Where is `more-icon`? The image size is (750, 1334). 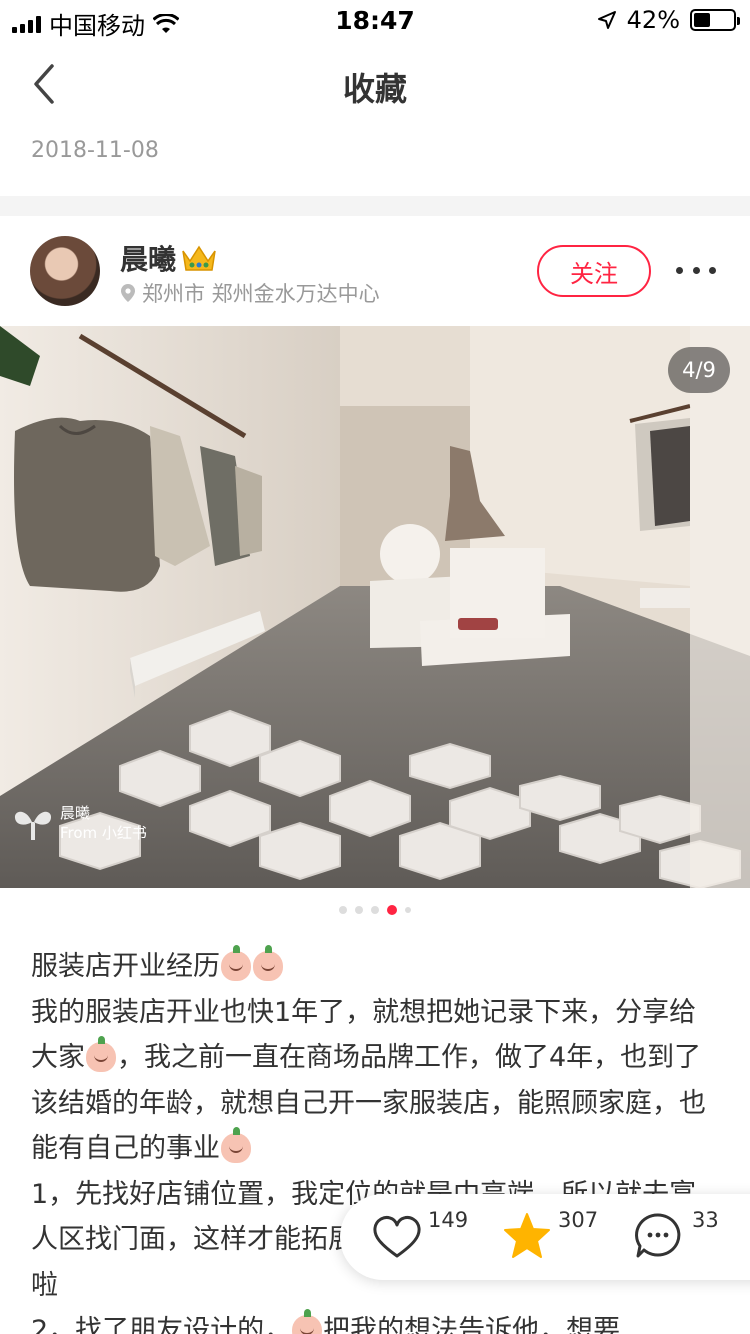 more-icon is located at coordinates (696, 270).